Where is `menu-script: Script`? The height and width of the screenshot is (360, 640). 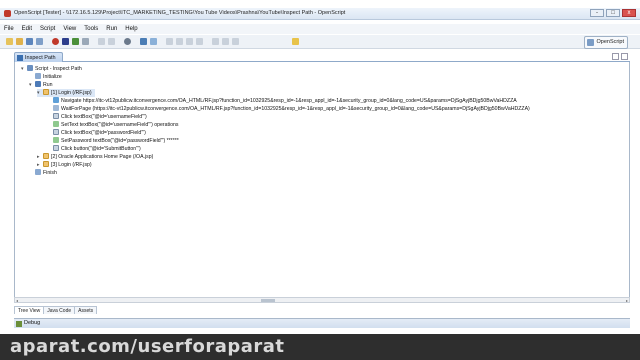 menu-script: Script is located at coordinates (47, 29).